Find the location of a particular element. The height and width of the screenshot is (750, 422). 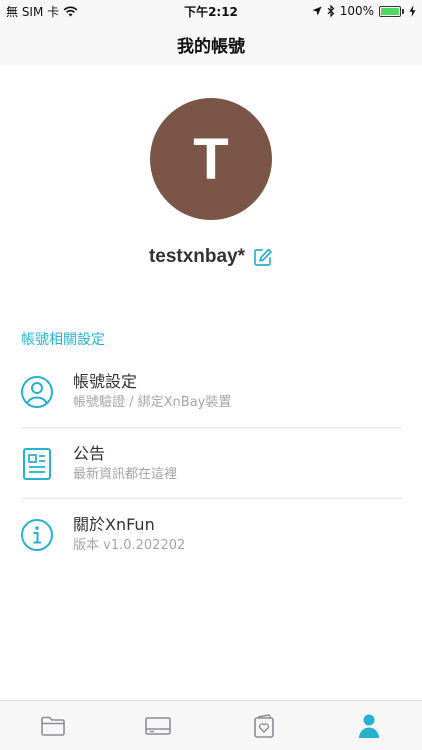

tab-bar is located at coordinates (211, 725).